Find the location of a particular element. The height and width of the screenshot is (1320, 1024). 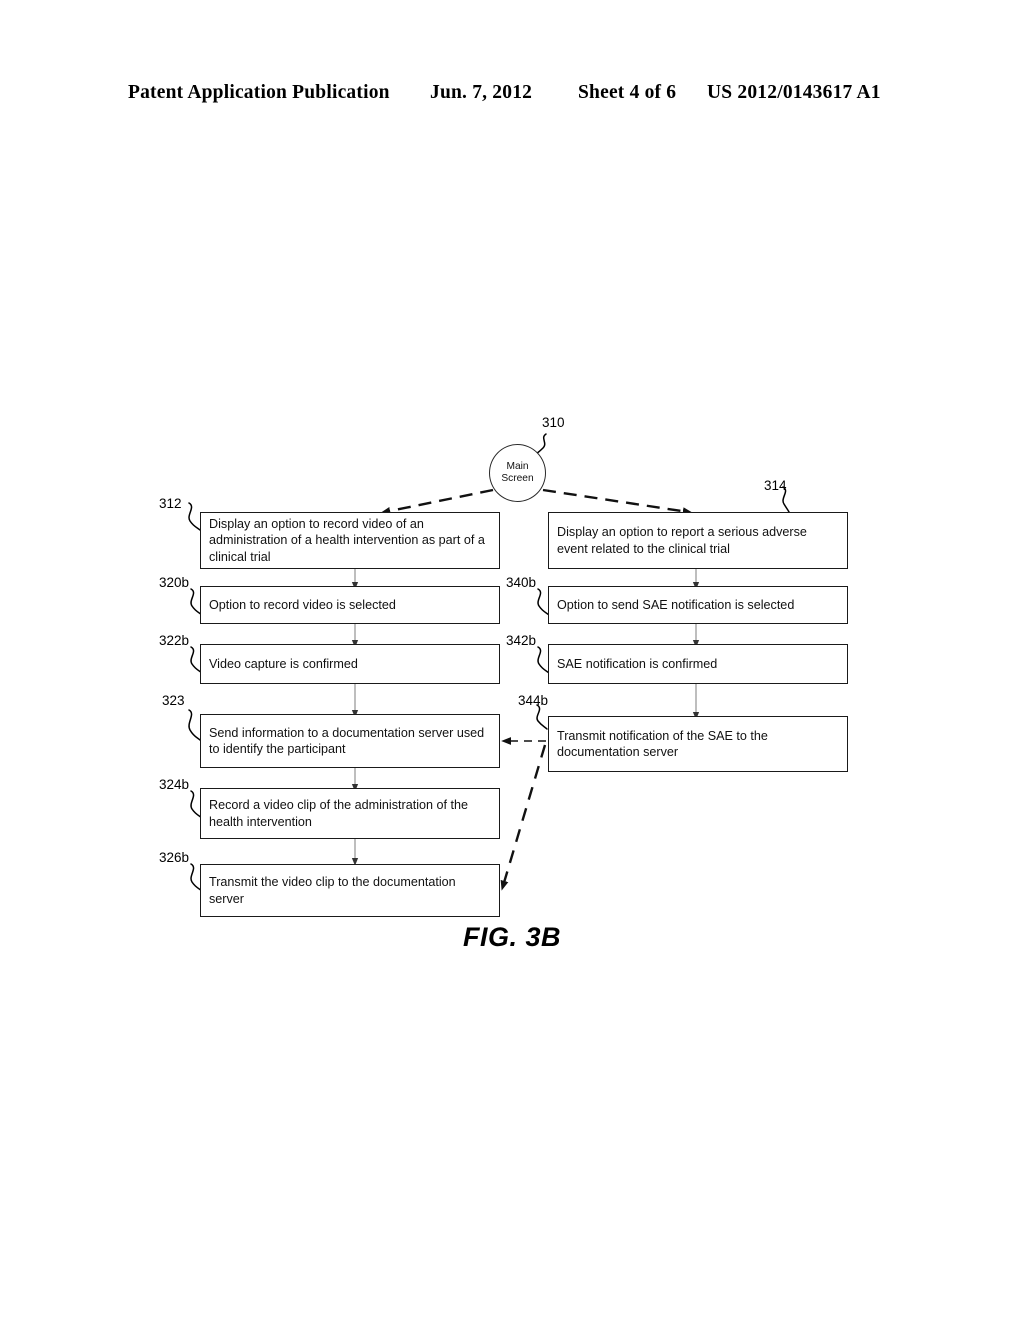

ref-label-322b: 322b is located at coordinates (174, 640).